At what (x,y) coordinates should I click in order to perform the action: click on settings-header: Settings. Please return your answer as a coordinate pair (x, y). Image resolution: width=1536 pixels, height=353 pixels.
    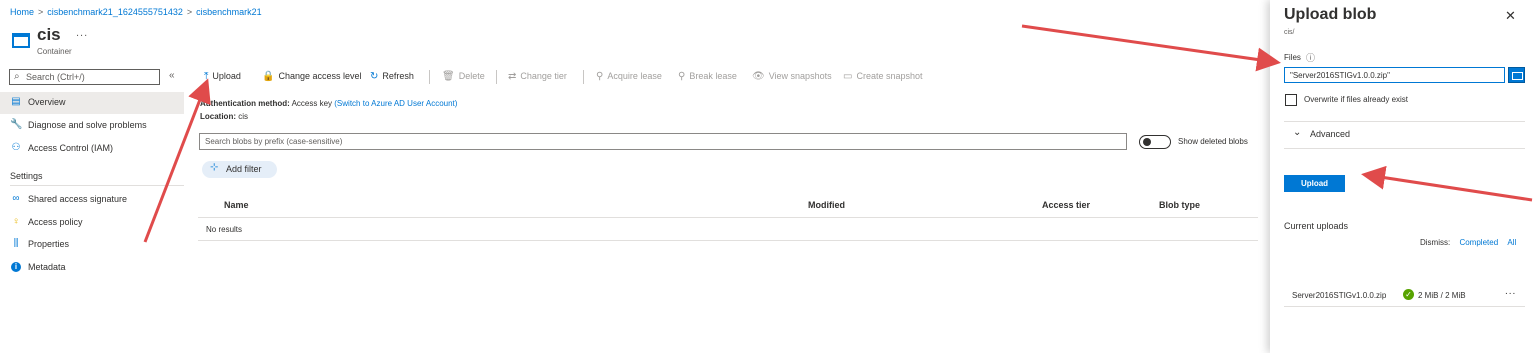
    Looking at the image, I should click on (26, 176).